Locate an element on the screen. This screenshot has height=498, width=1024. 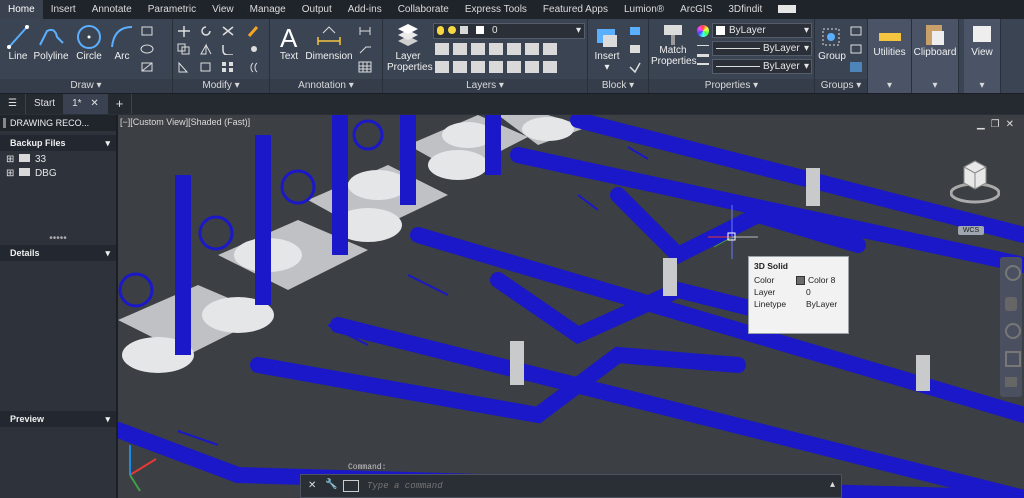
linetype-dropdown: ByLayer ▾ is located at coordinates (762, 66).